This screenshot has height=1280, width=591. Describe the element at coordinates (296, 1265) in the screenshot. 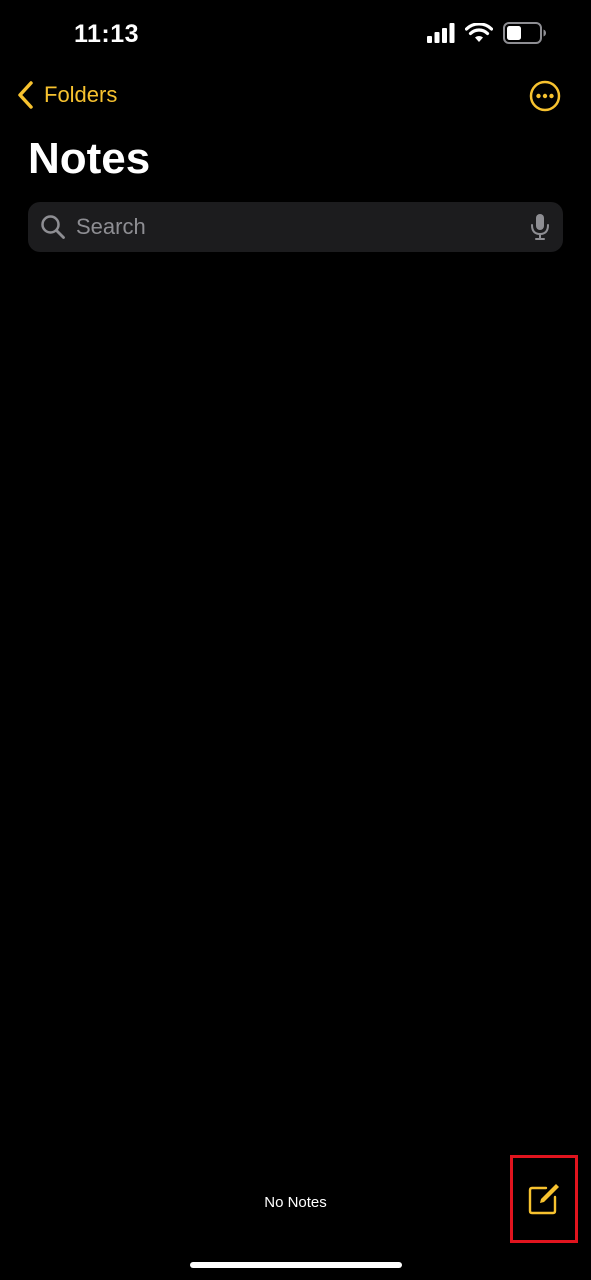

I see `home-indicator` at that location.